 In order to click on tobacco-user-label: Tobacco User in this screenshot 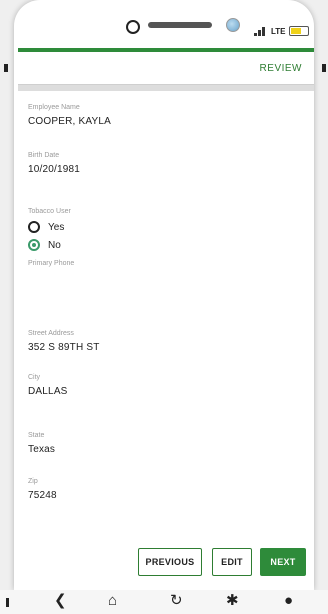, I will do `click(49, 211)`.